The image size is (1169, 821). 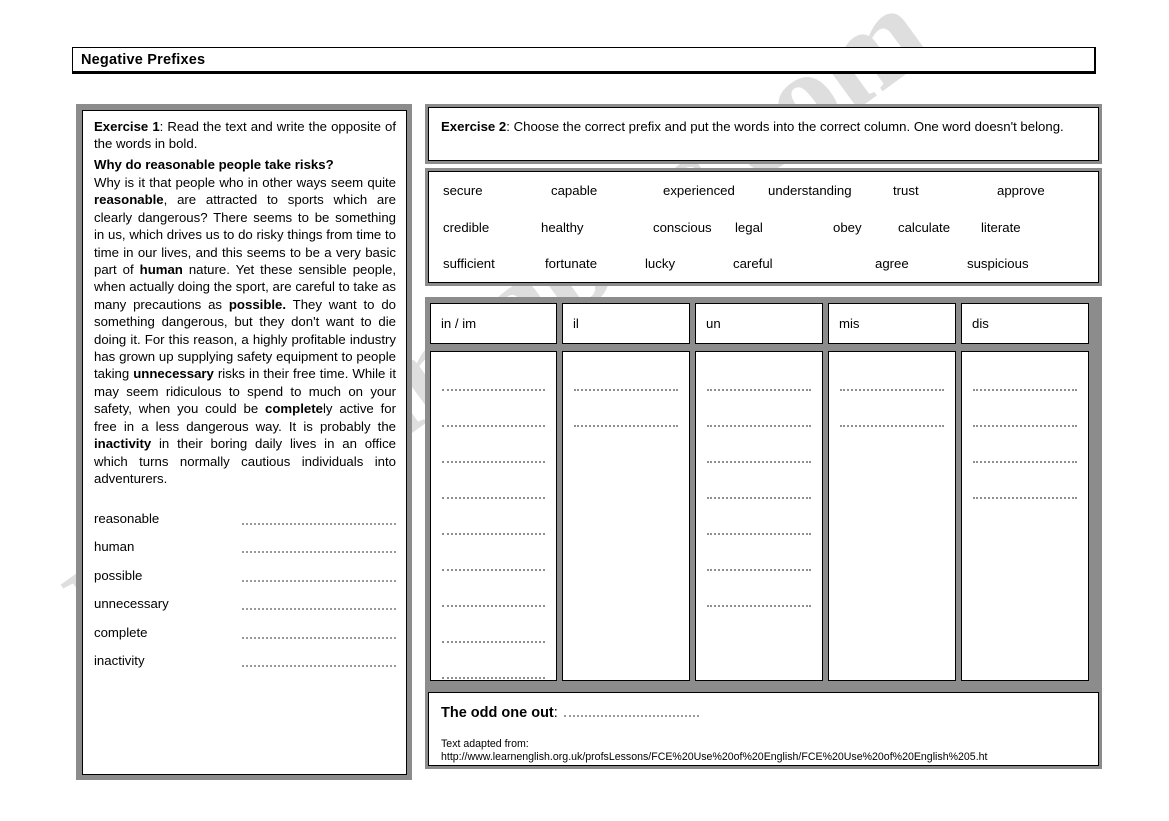 I want to click on answer-prompt-word: reasonable, so click(x=127, y=518).